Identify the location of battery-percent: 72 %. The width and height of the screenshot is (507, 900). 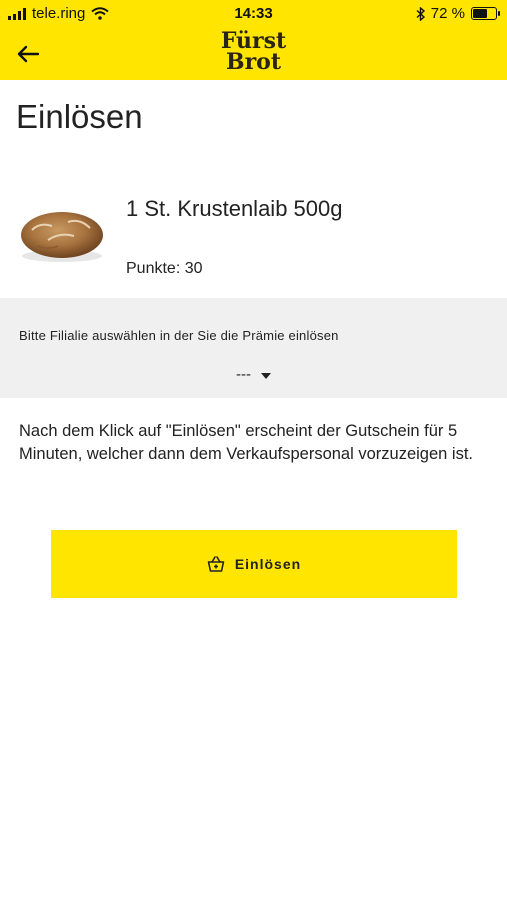
(447, 13).